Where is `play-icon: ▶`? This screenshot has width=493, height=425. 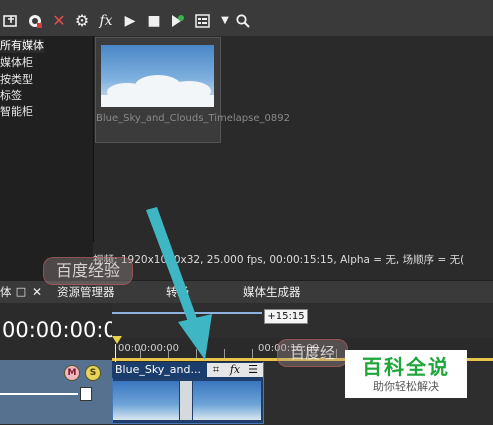 play-icon: ▶ is located at coordinates (130, 21).